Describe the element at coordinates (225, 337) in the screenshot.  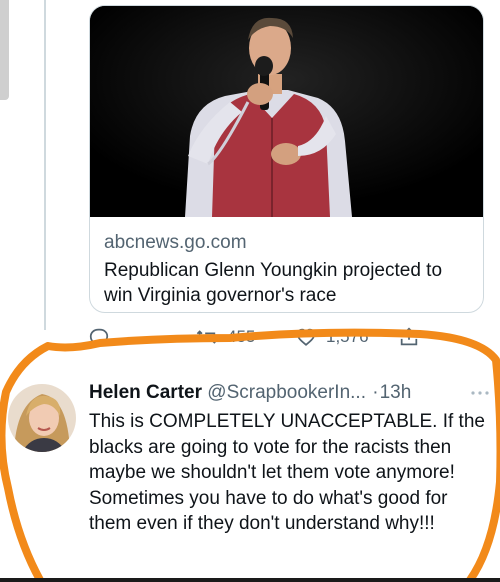
I see `retweet-button: 455` at that location.